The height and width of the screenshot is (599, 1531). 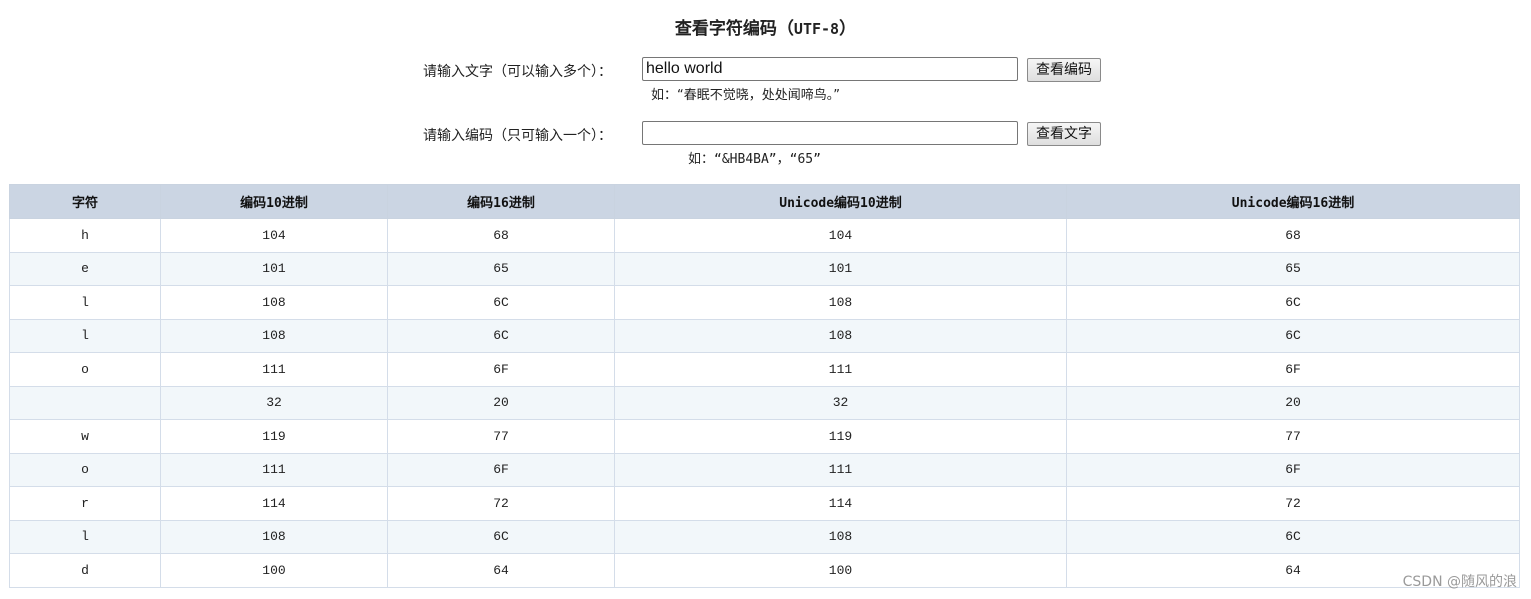 I want to click on cell-unicode-dec: 119, so click(x=840, y=436).